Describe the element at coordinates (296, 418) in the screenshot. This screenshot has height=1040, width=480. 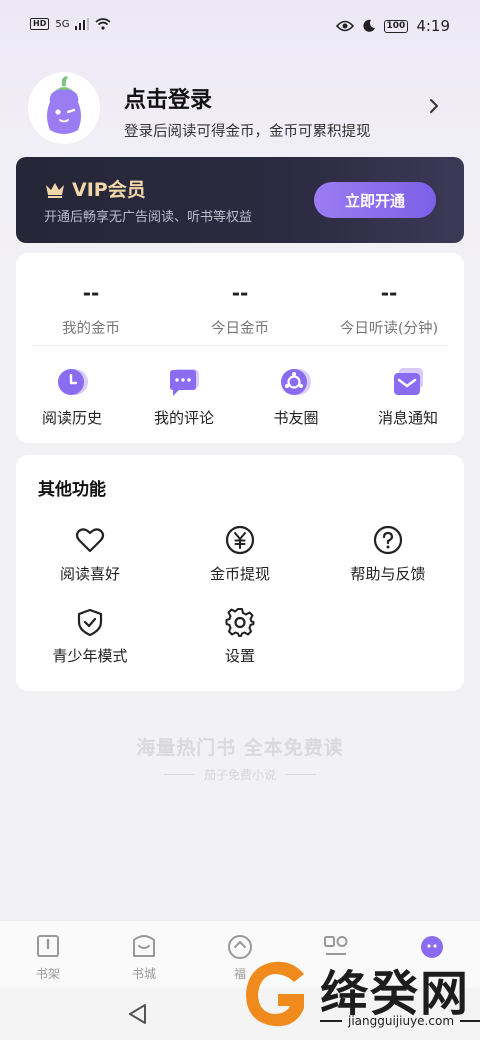
I see `quick-label: 书友圈` at that location.